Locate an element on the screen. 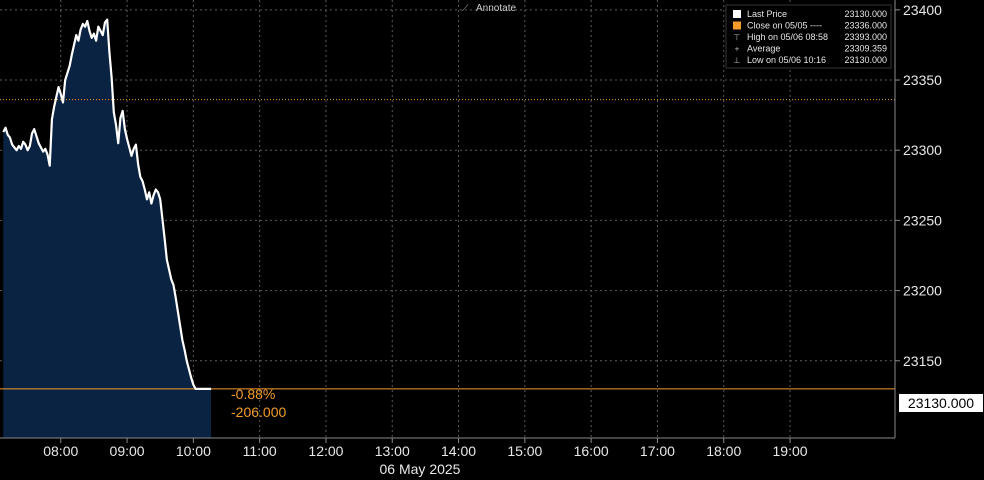 This screenshot has width=984, height=480. y-tick-label: 23350 is located at coordinates (922, 80).